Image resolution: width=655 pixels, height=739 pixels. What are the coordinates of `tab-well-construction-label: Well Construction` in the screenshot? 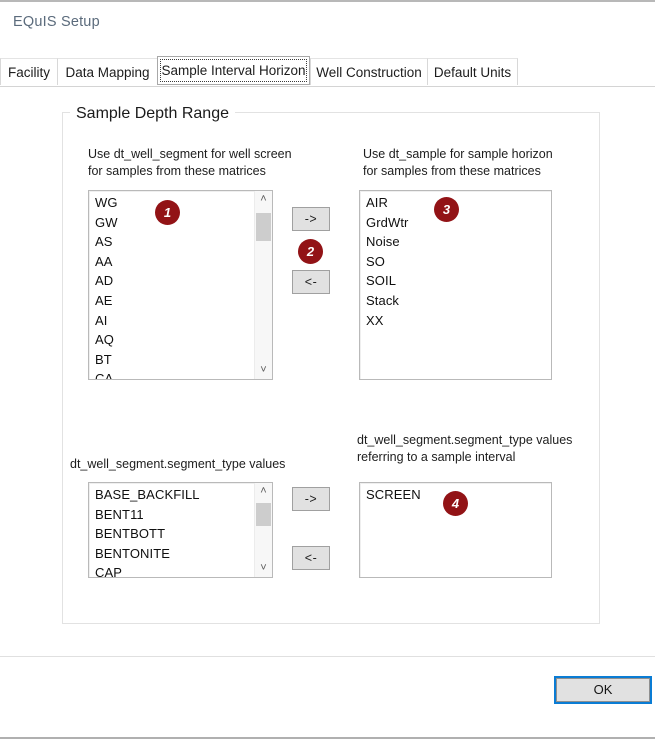 It's located at (369, 72).